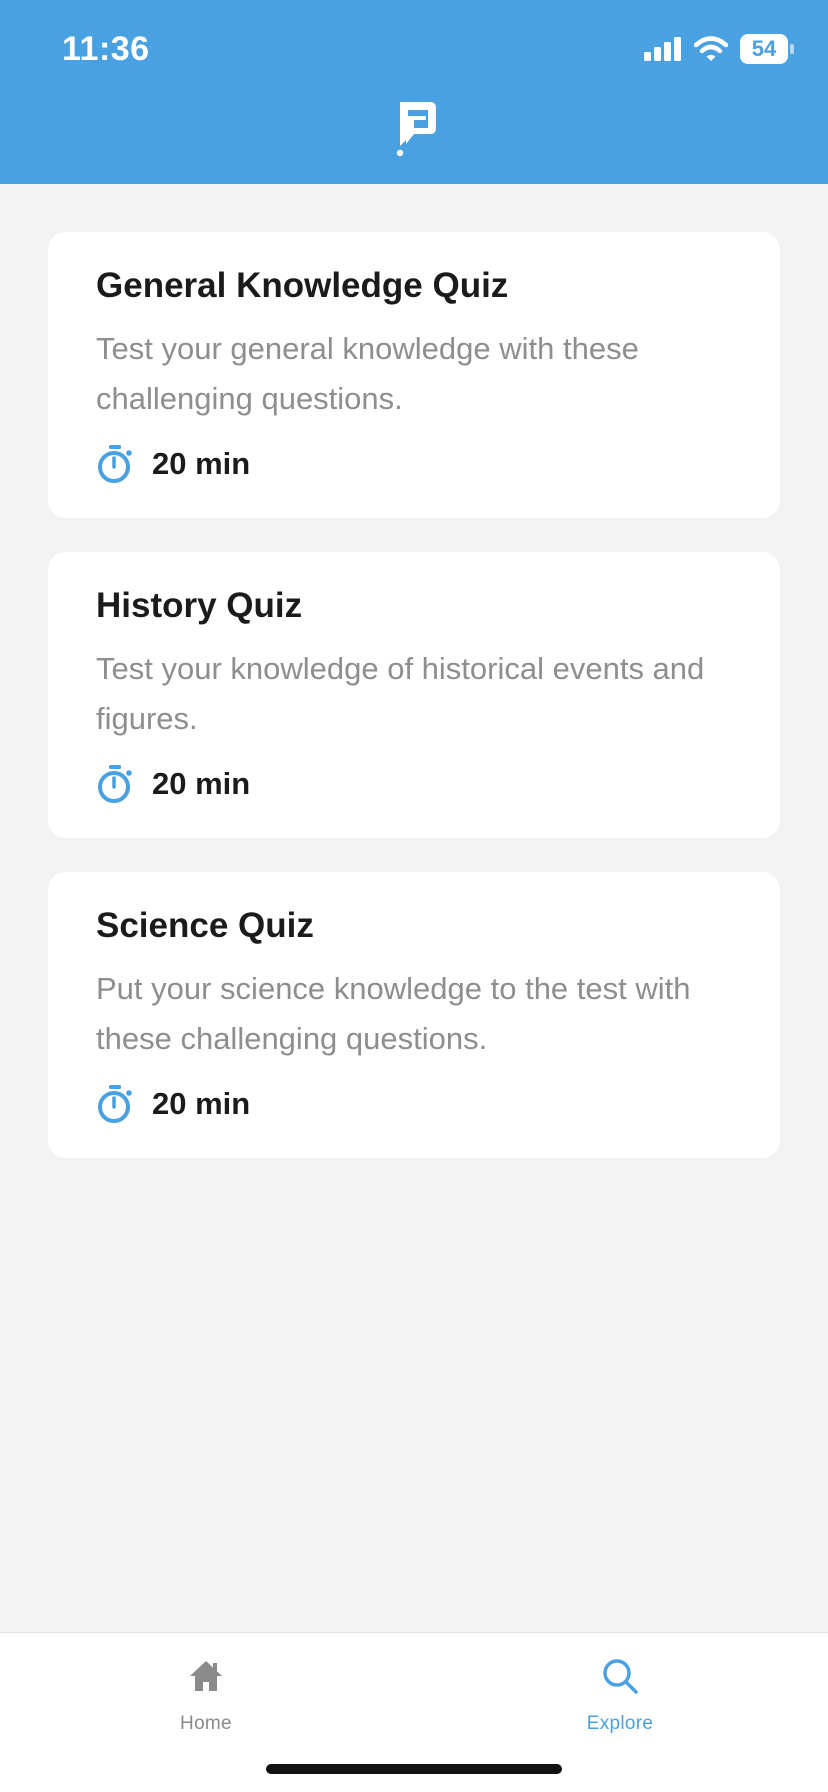 The image size is (828, 1792). I want to click on flag-p-logo, so click(415, 128).